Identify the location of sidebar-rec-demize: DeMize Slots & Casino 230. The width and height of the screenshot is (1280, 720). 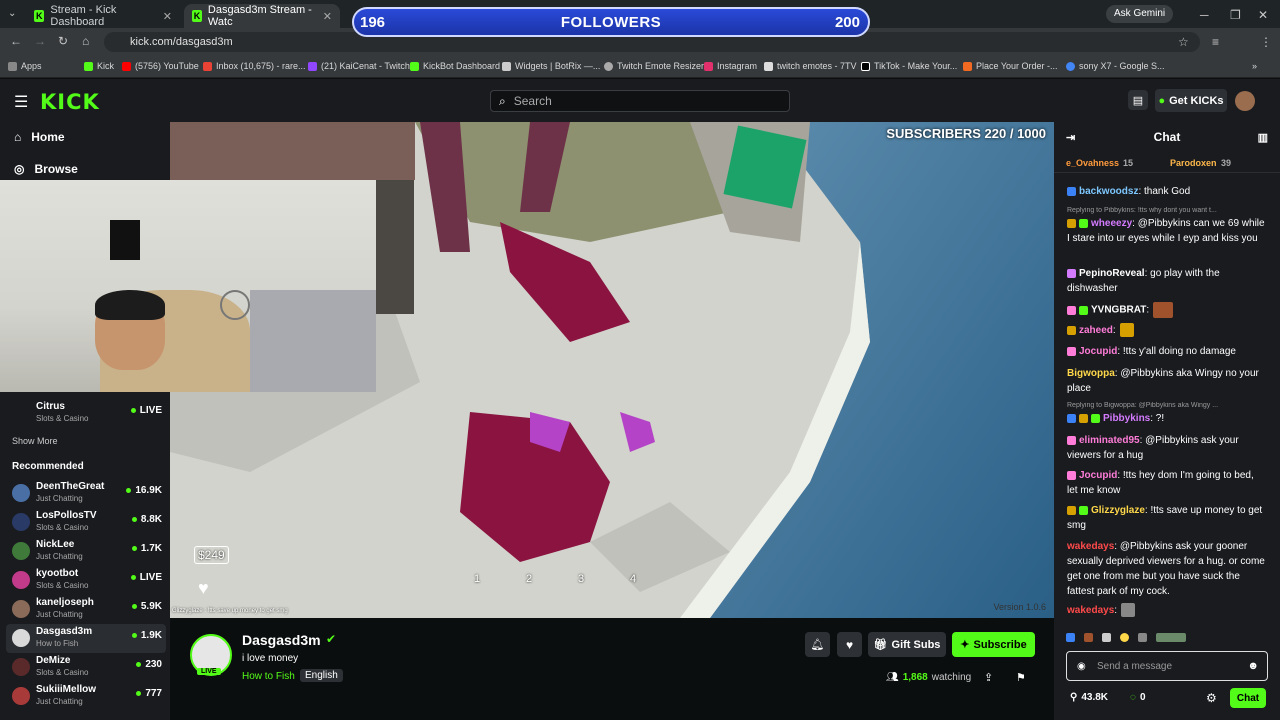
(87, 668).